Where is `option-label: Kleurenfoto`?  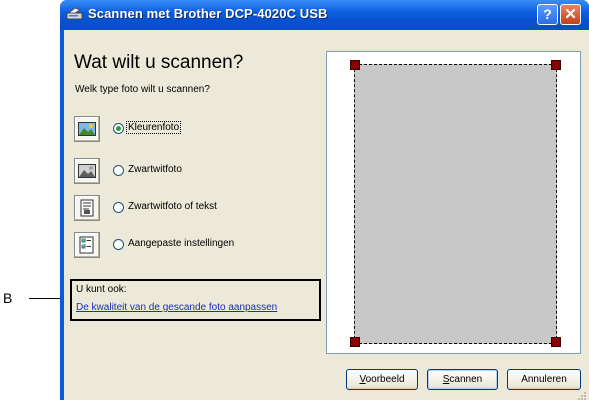
option-label: Kleurenfoto is located at coordinates (153, 127).